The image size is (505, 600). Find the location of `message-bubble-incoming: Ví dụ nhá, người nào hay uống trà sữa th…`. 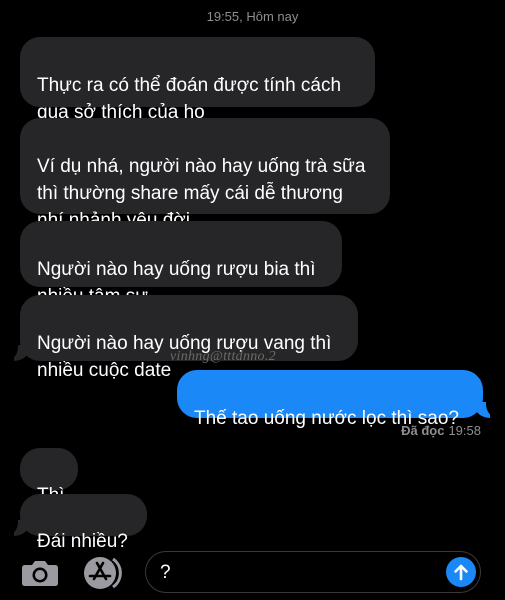

message-bubble-incoming: Ví dụ nhá, người nào hay uống trà sữa th… is located at coordinates (205, 174).